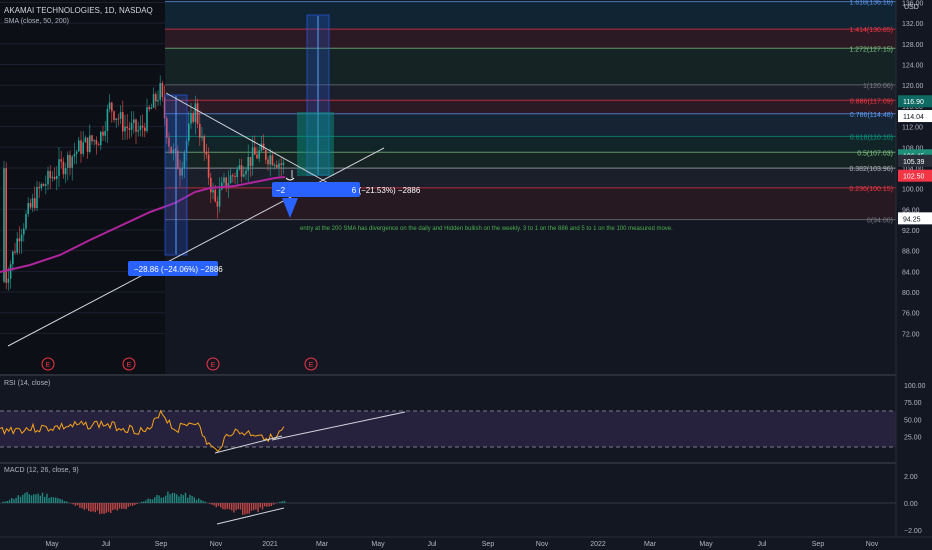 The height and width of the screenshot is (550, 932). Describe the element at coordinates (913, 531) in the screenshot. I see `macd-tick: −2.00` at that location.